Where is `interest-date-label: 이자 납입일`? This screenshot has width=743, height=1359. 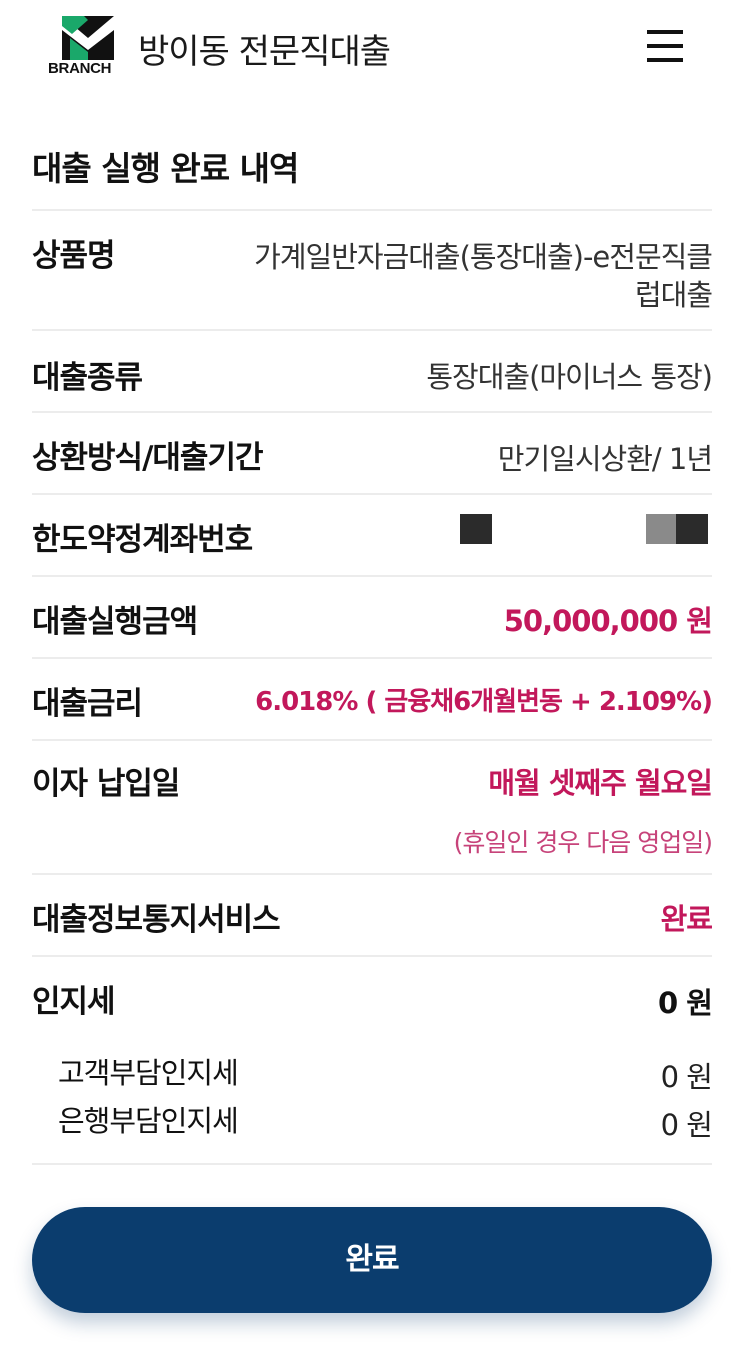 interest-date-label: 이자 납입일 is located at coordinates (106, 784).